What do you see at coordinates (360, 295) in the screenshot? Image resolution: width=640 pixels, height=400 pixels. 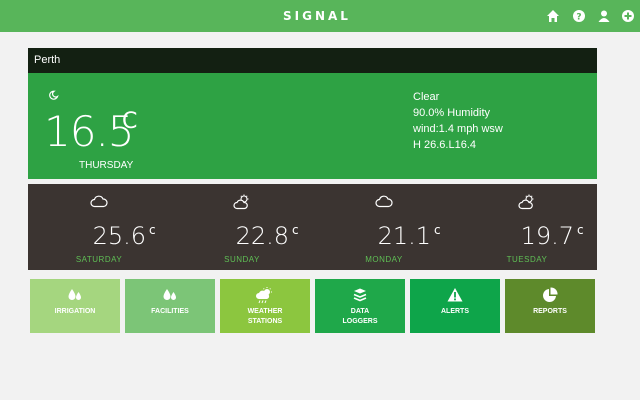 I see `database-icon` at bounding box center [360, 295].